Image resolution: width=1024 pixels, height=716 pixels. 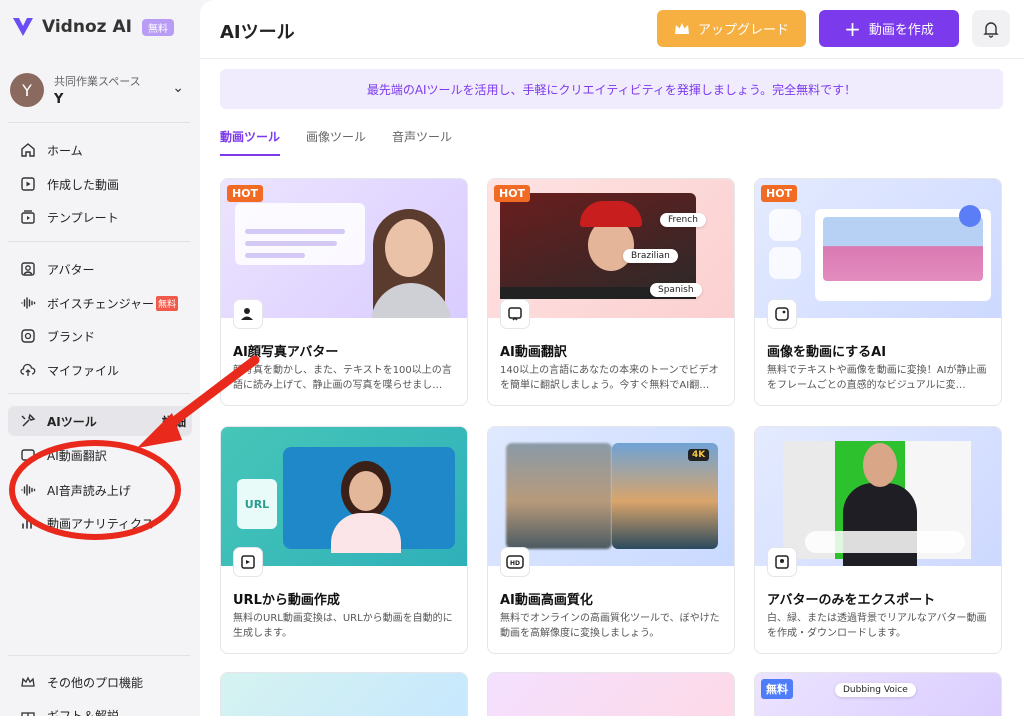 I want to click on sidebar-item-label: AI音声読み上げ, so click(x=89, y=490).